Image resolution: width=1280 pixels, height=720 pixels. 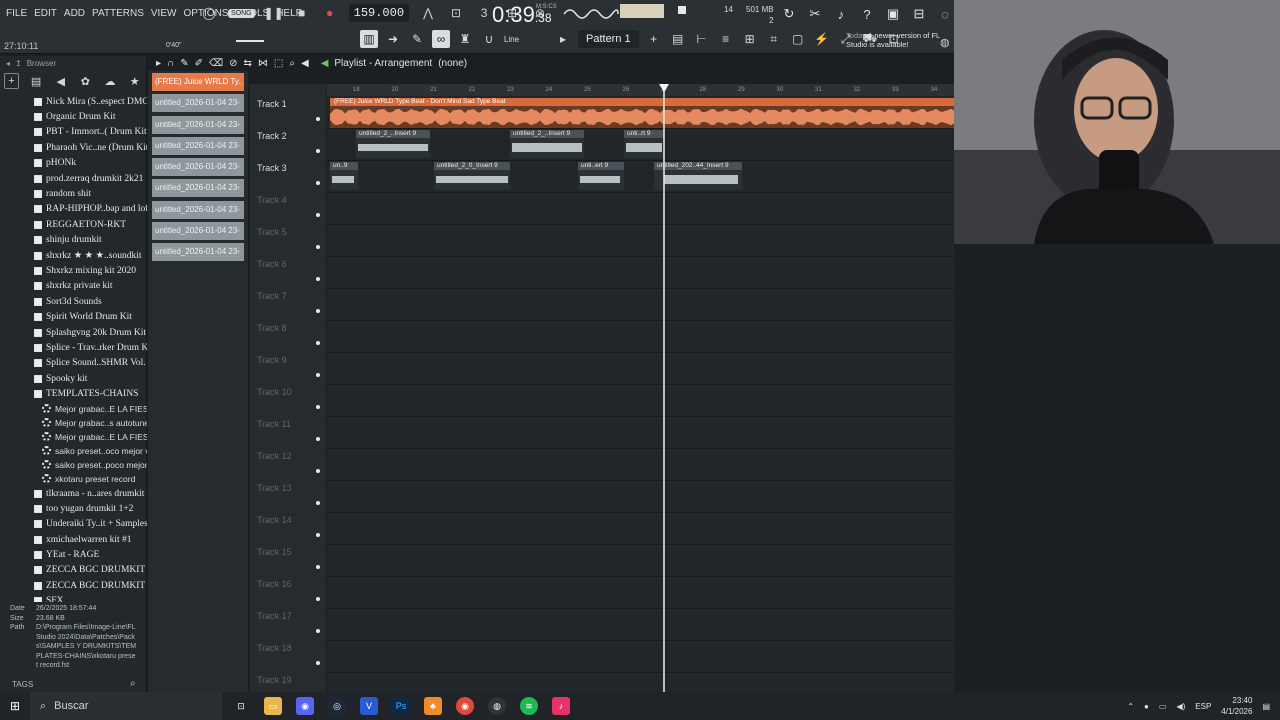 What do you see at coordinates (73, 301) in the screenshot?
I see `folder-item: Sort3d Sounds` at bounding box center [73, 301].